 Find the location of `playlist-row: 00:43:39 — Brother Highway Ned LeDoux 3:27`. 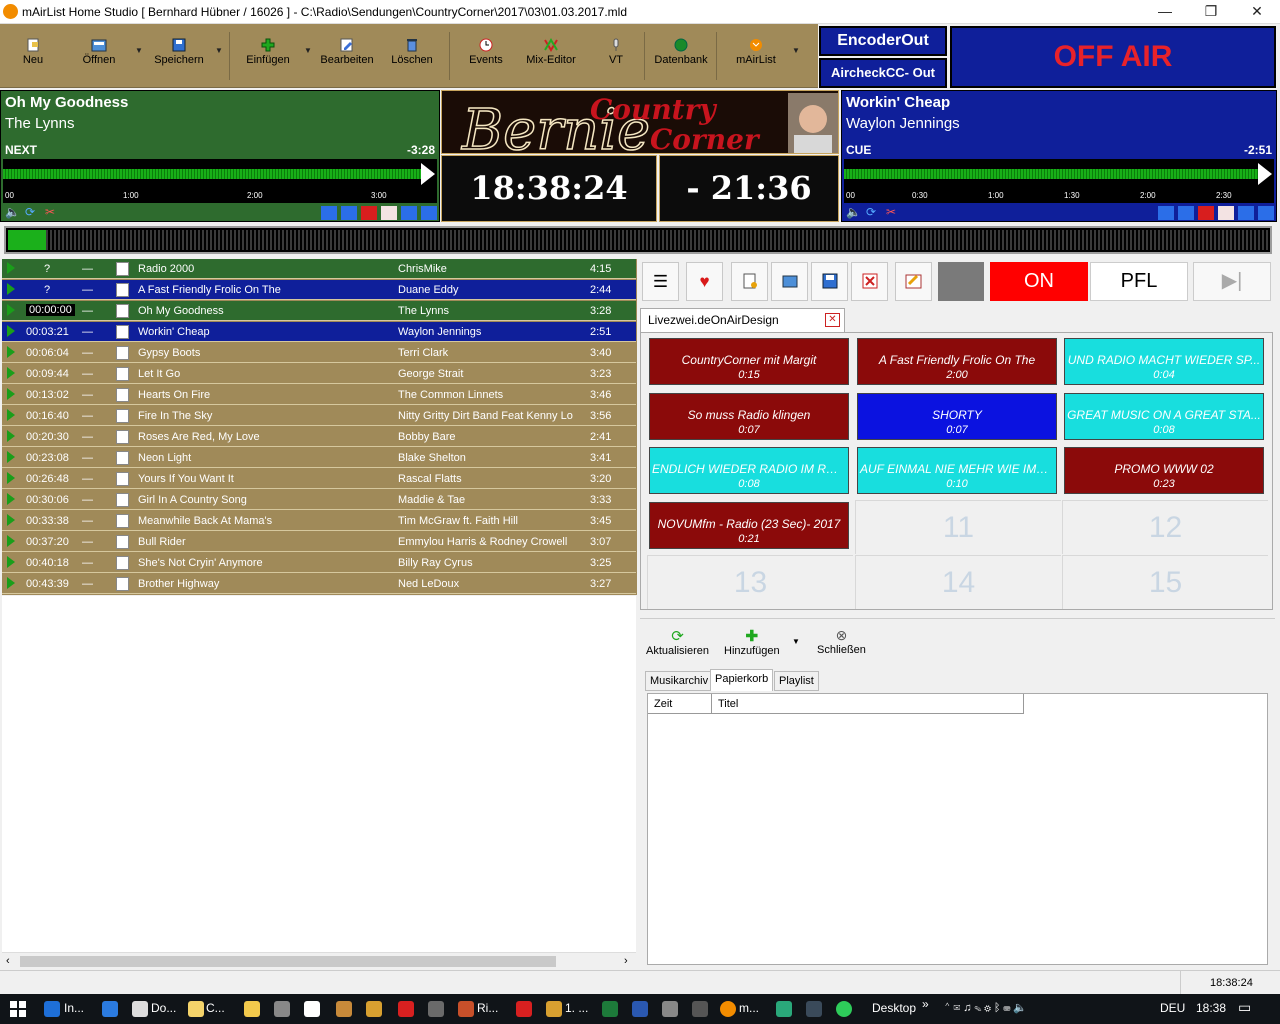

playlist-row: 00:43:39 — Brother Highway Ned LeDoux 3:27 is located at coordinates (319, 584).